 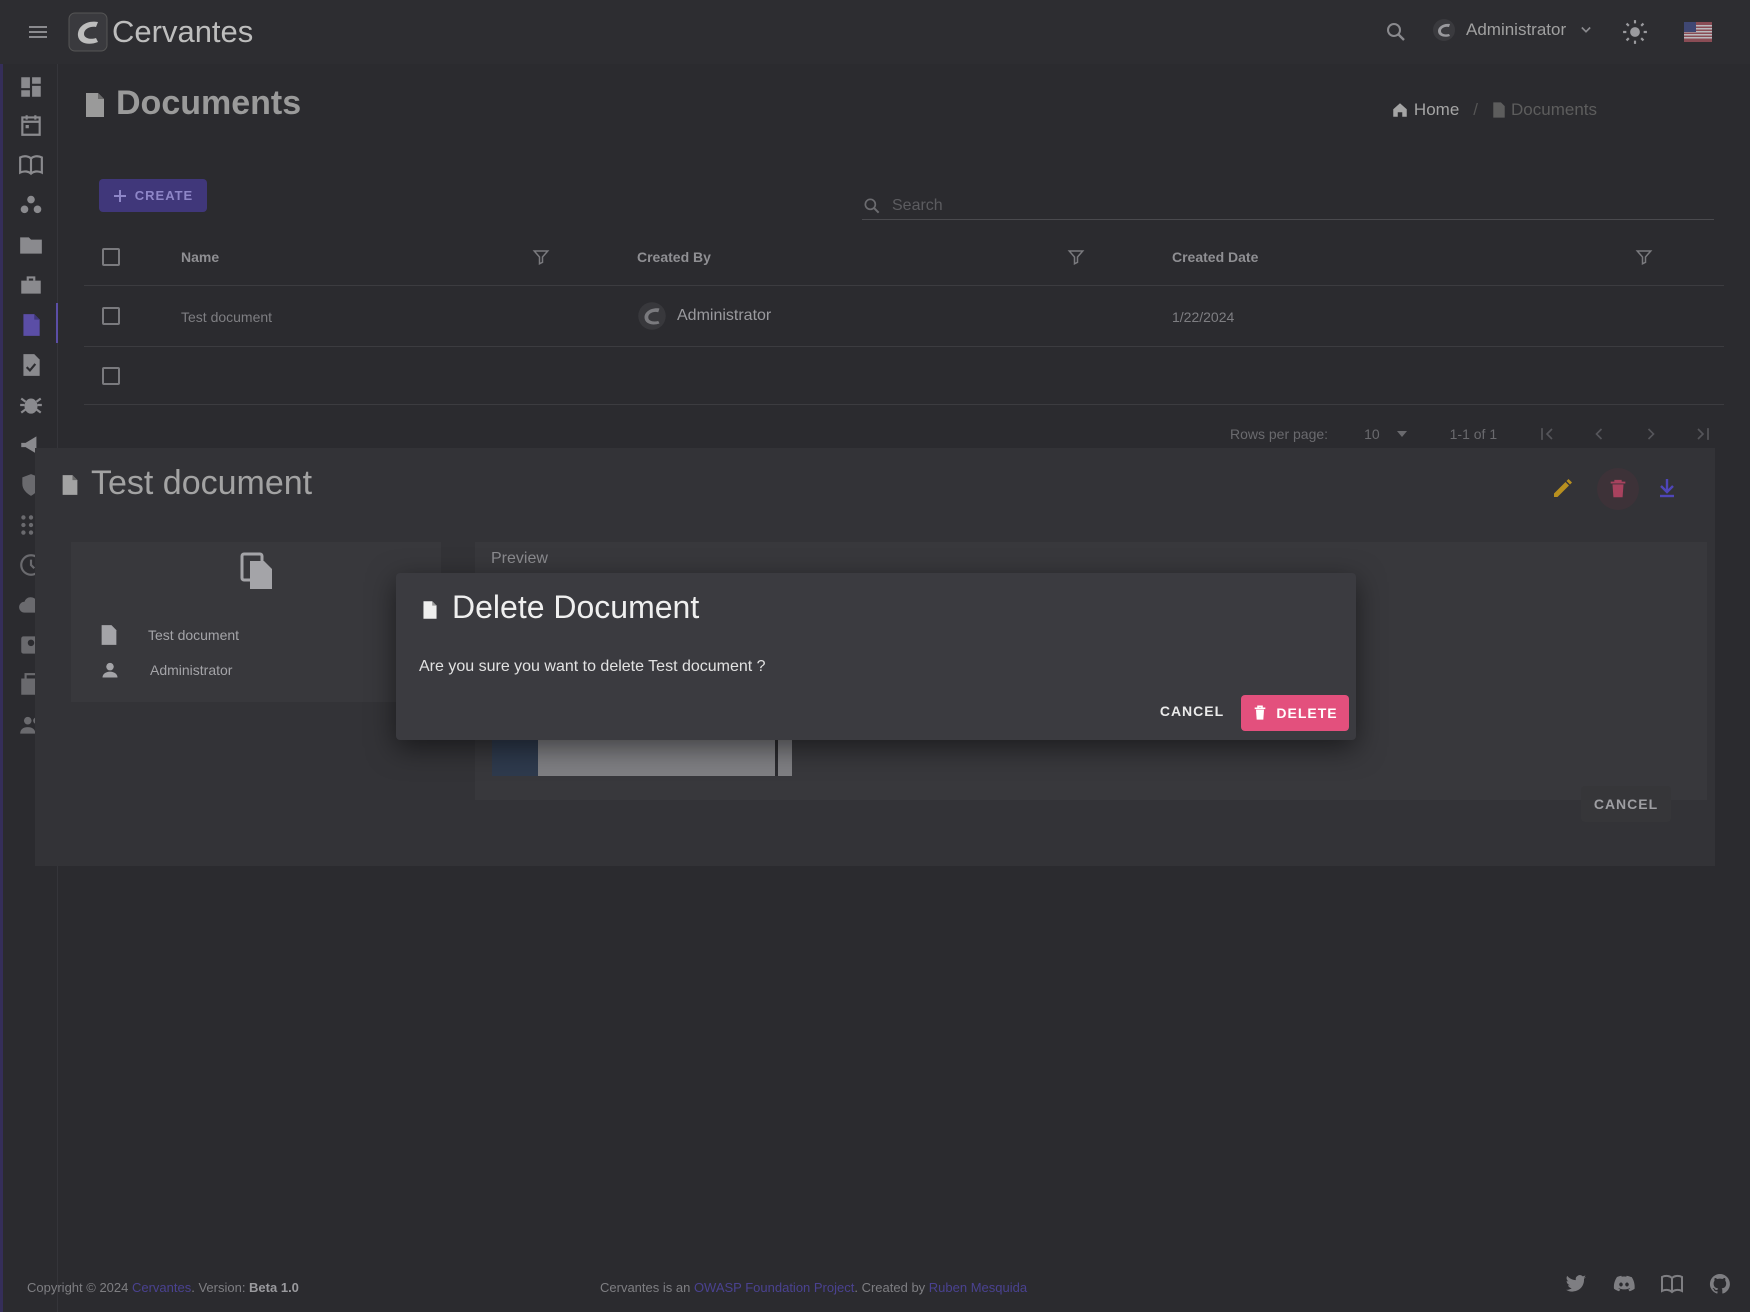 I want to click on copy-icon, so click(x=256, y=570).